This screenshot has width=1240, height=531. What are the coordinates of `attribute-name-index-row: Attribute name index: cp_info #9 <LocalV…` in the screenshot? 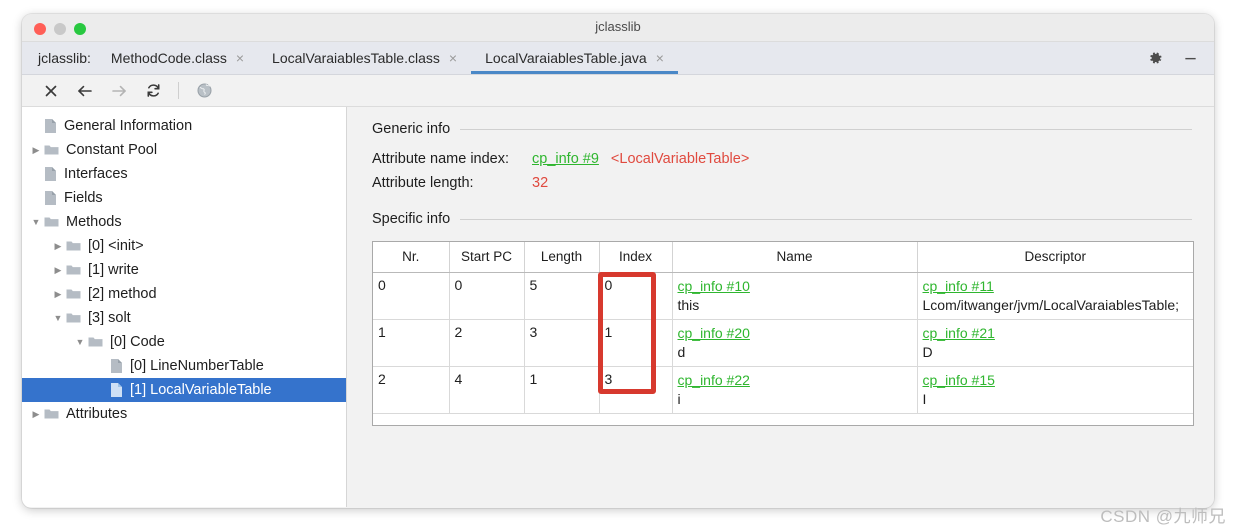 It's located at (782, 163).